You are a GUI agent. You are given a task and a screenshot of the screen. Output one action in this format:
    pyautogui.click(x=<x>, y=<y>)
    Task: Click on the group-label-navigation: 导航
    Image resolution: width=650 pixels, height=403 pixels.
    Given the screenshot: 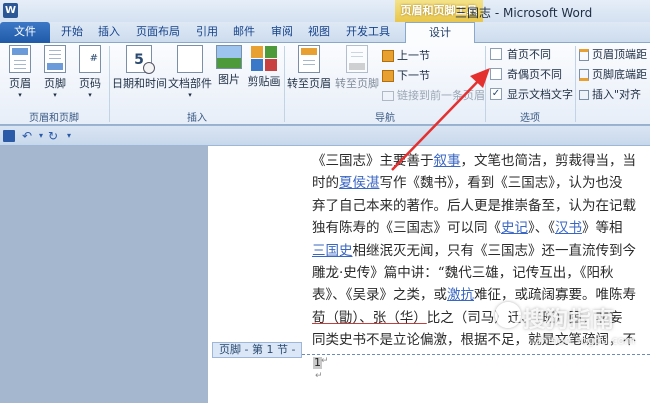 What is the action you would take?
    pyautogui.click(x=385, y=118)
    